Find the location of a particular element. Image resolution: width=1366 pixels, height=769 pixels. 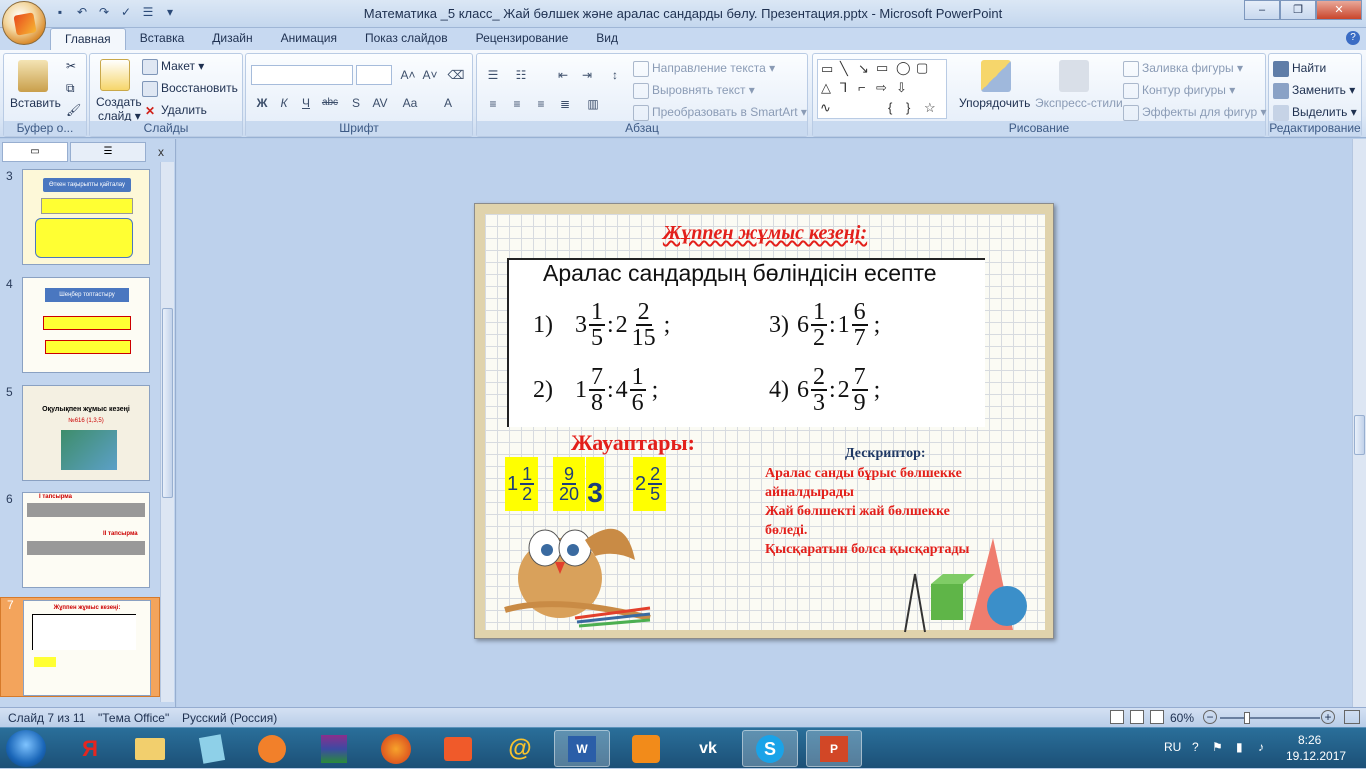

fit-to-window-icon is located at coordinates (1352, 717).